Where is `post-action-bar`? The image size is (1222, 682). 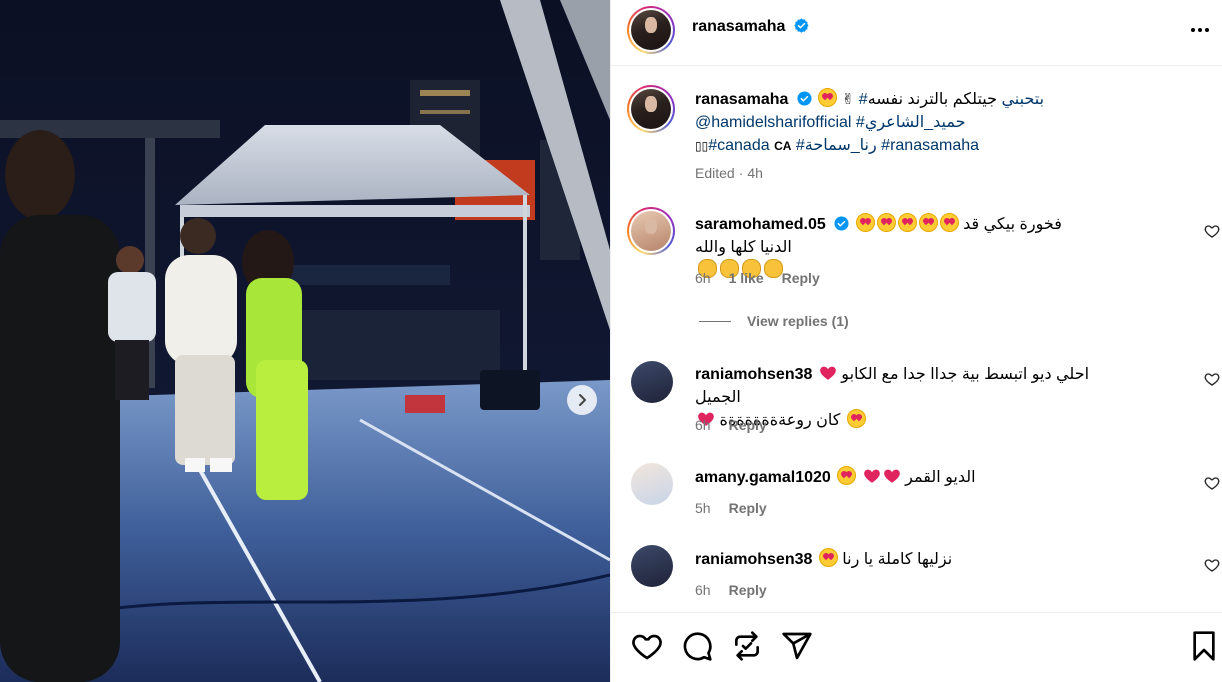
post-action-bar is located at coordinates (916, 647).